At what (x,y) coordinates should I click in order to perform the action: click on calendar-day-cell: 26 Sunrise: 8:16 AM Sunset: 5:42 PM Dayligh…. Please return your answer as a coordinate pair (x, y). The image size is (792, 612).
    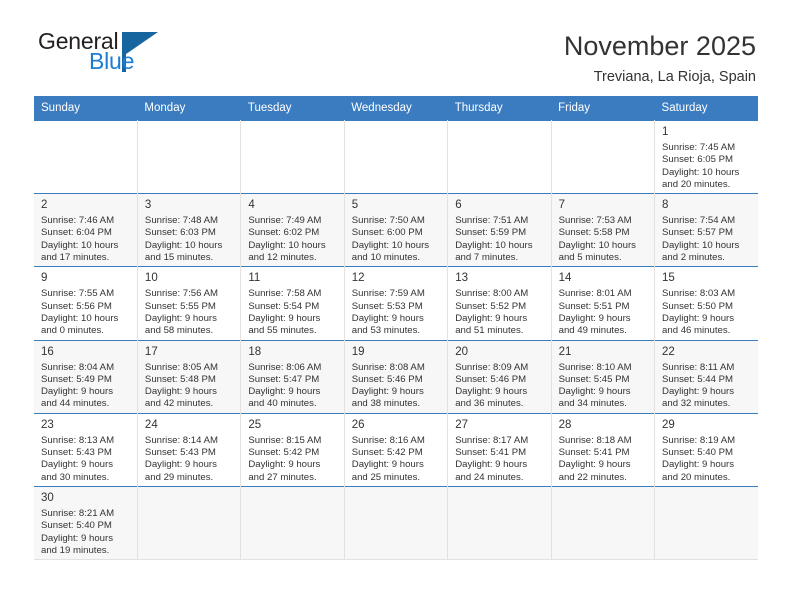
    Looking at the image, I should click on (396, 449).